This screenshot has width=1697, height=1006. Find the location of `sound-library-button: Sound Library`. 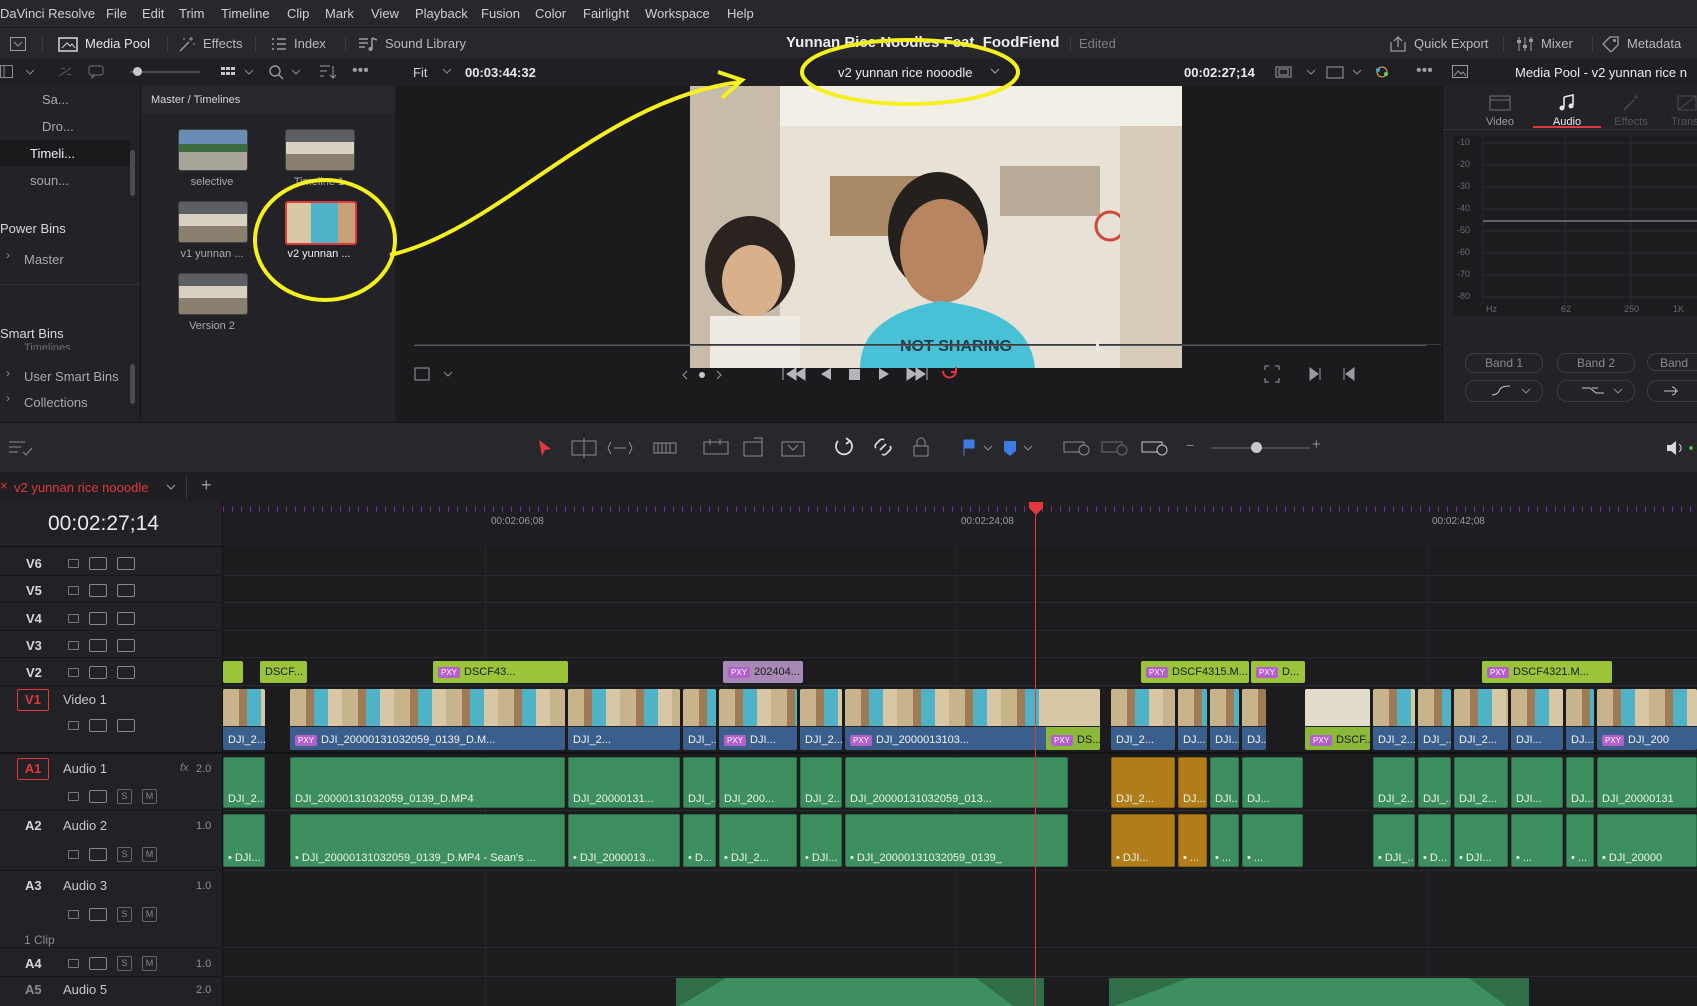

sound-library-button: Sound Library is located at coordinates (412, 43).